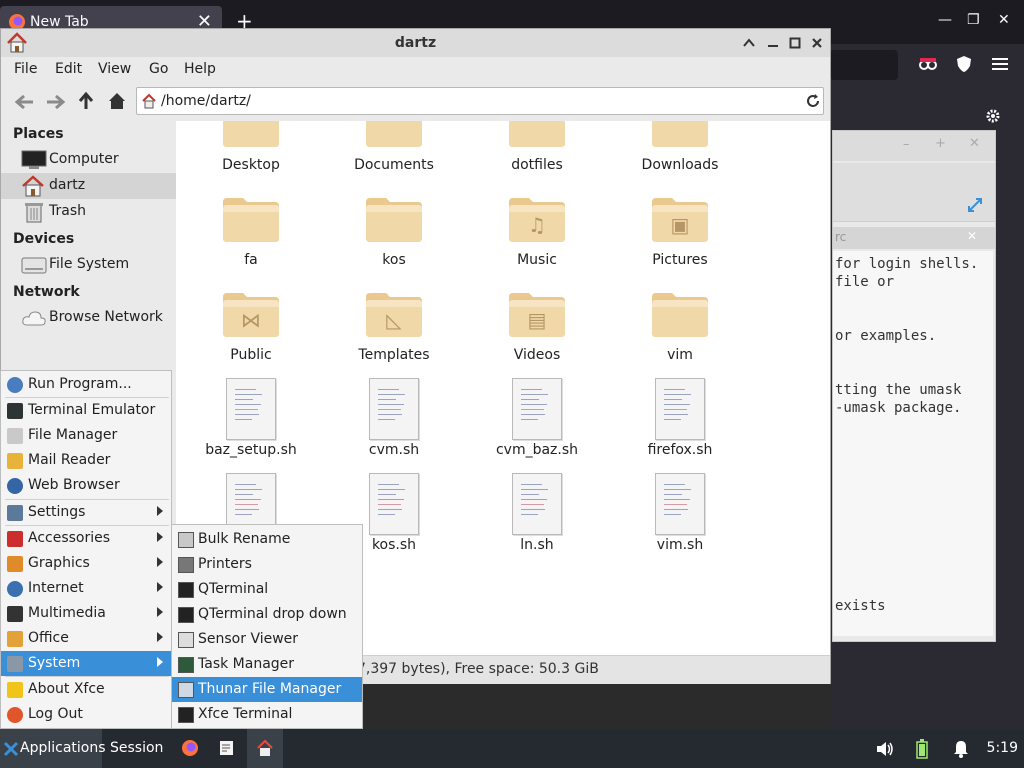 This screenshot has width=1024, height=768. I want to click on battery-icon, so click(922, 749).